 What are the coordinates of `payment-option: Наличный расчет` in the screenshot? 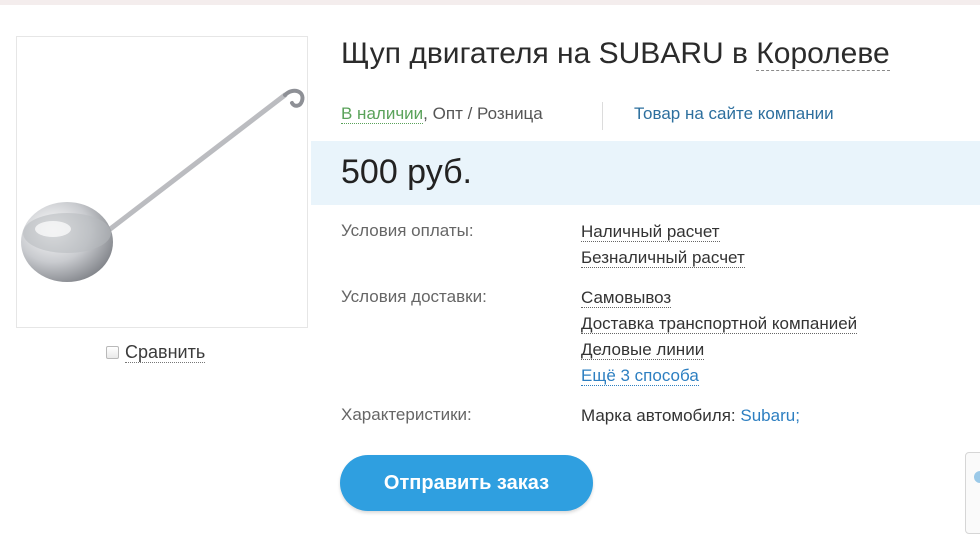 It's located at (650, 232).